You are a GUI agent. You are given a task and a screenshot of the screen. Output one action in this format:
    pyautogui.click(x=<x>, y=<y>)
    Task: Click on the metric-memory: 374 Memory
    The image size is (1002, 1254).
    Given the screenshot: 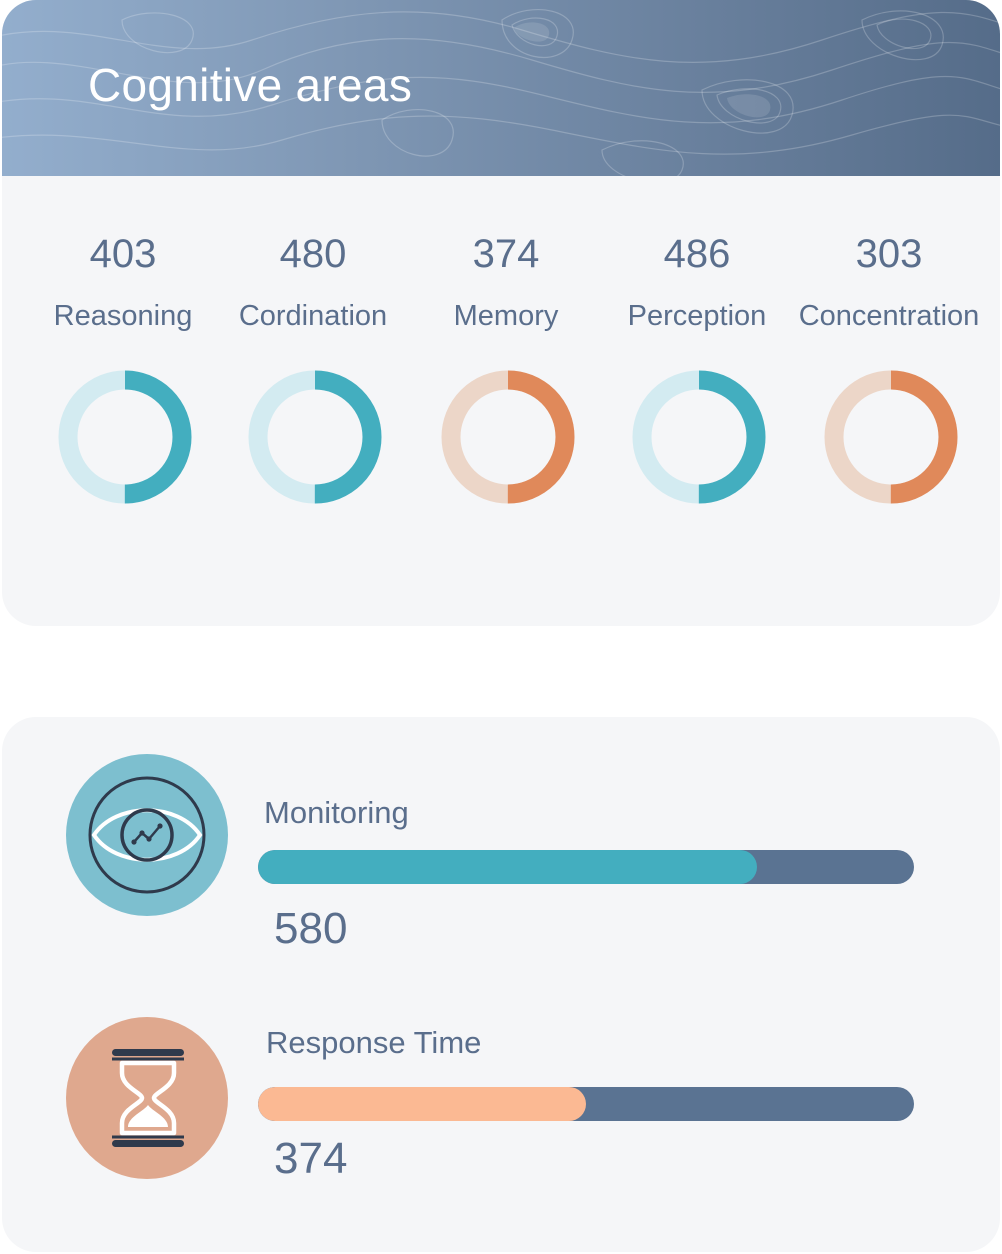 What is the action you would take?
    pyautogui.click(x=506, y=372)
    